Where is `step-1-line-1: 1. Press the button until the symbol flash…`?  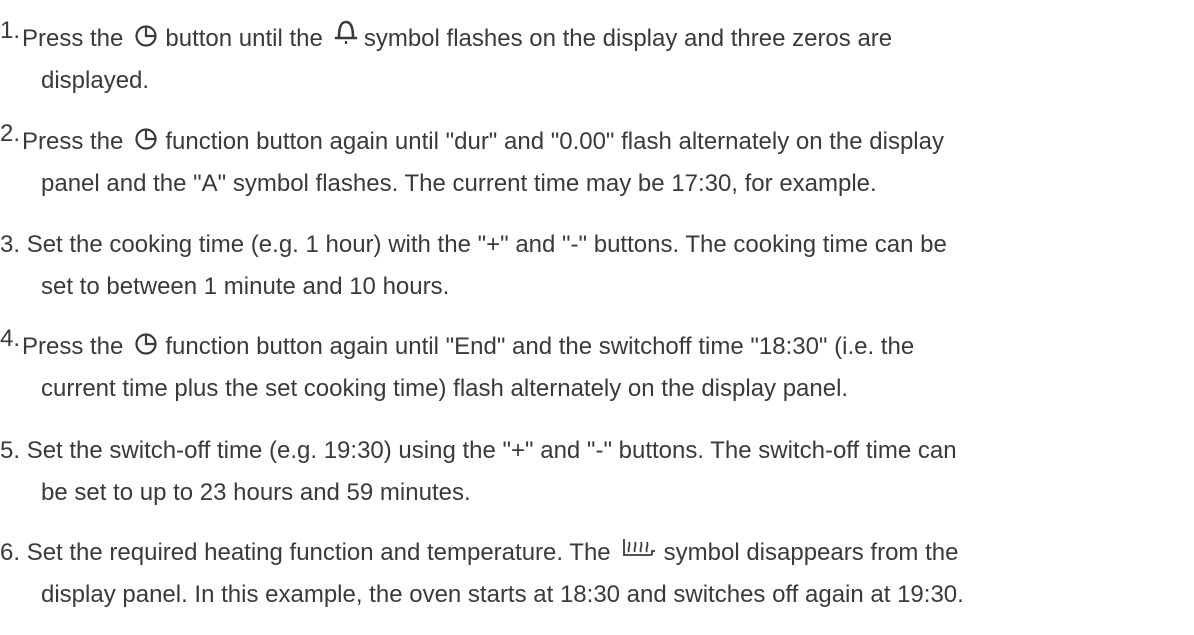 step-1-line-1: 1. Press the button until the symbol flash… is located at coordinates (597, 38).